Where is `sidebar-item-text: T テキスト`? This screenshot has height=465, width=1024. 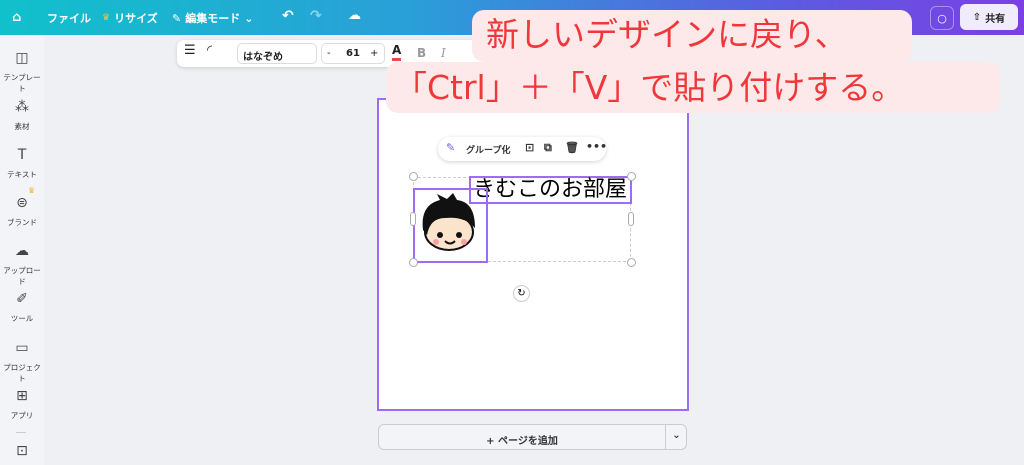 sidebar-item-text: T テキスト is located at coordinates (22, 163).